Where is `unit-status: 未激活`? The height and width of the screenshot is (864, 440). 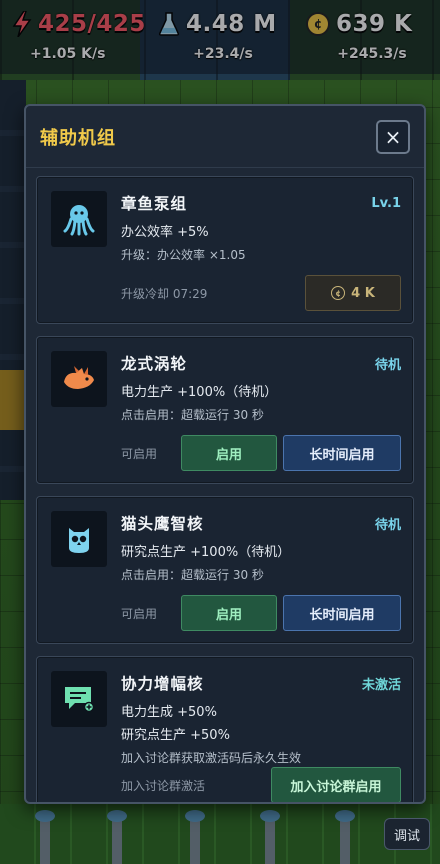
unit-status: 未激活 is located at coordinates (381, 685).